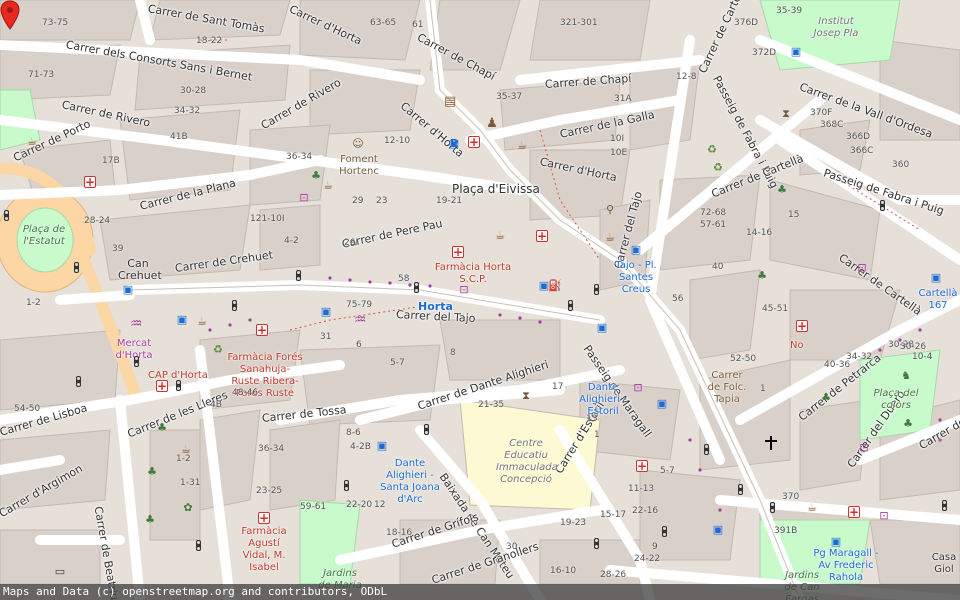 This screenshot has width=960, height=600. What do you see at coordinates (555, 286) in the screenshot?
I see `fuel-icon: ⛽` at bounding box center [555, 286].